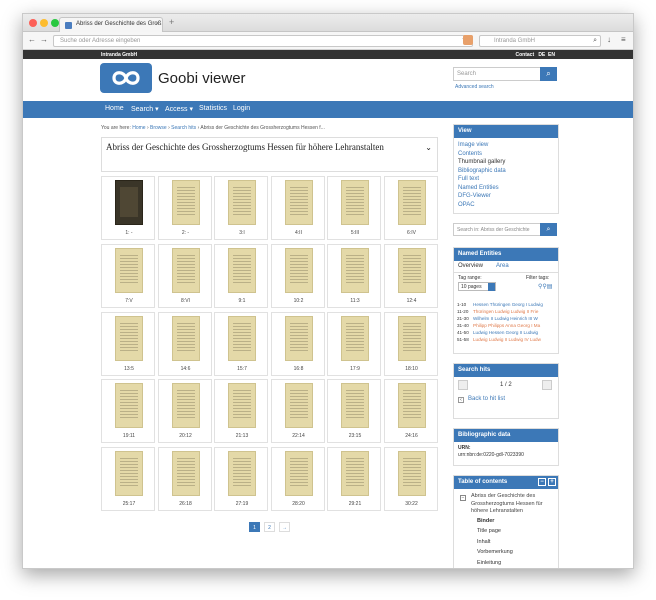 The width and height of the screenshot is (656, 600). Describe the element at coordinates (184, 343) in the screenshot. I see `thumbnail: 14:6` at that location.